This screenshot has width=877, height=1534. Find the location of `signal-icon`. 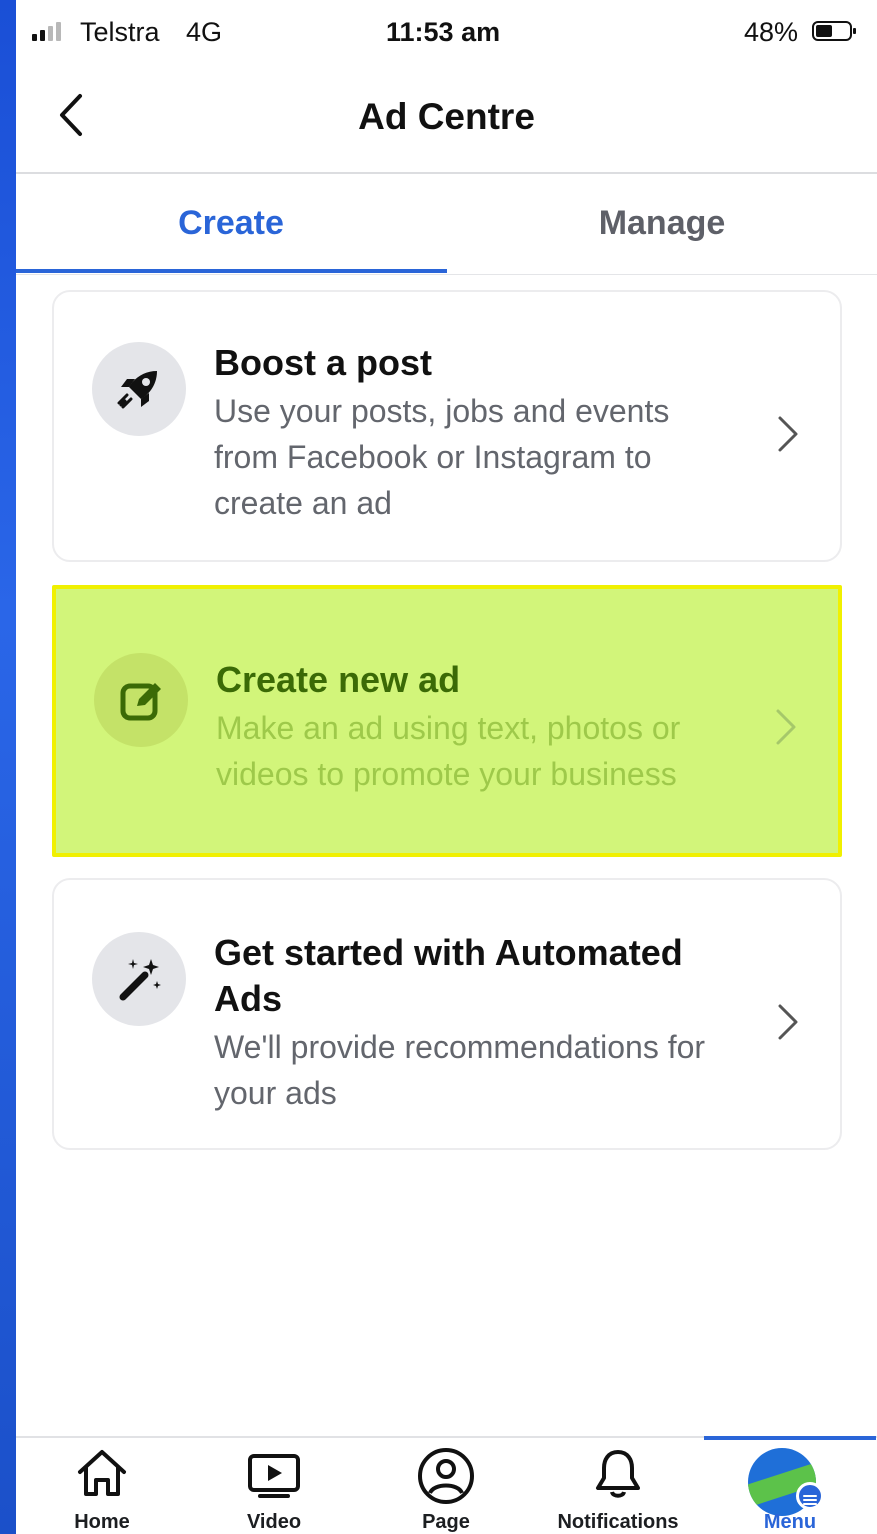

signal-icon is located at coordinates (46, 31).